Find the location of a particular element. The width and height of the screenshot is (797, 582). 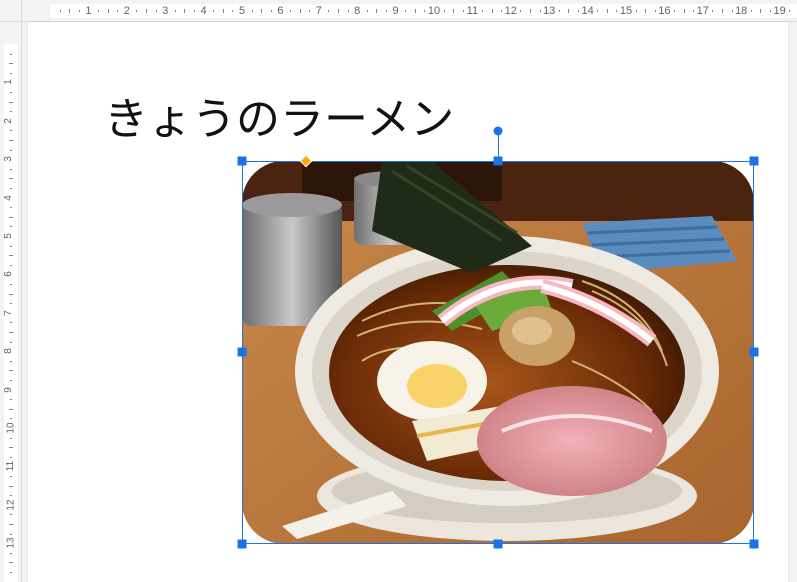

resize-handle-top-left is located at coordinates (242, 161).